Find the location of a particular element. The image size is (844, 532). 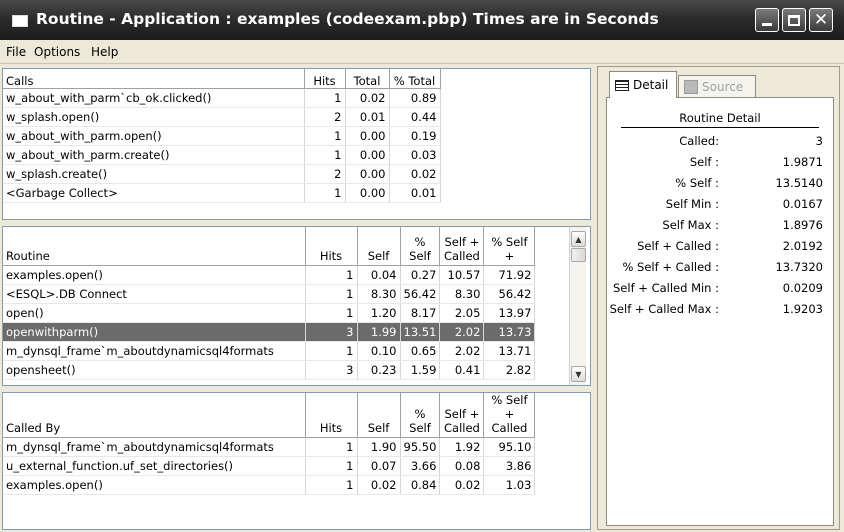

calls-header-hits: Hits is located at coordinates (325, 79).